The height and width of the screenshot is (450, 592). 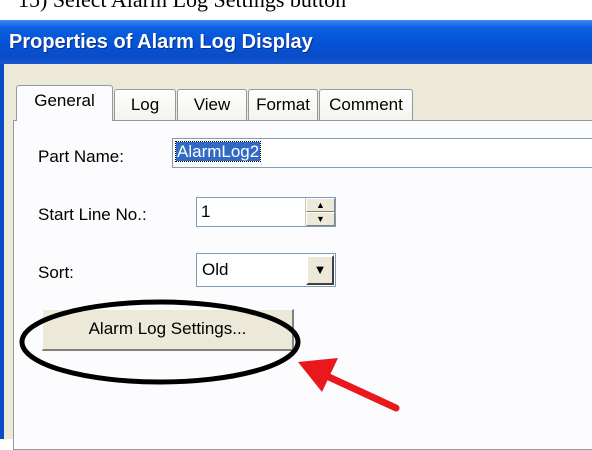 I want to click on document-caption: 15) Select Alarm Log Settings button, so click(x=296, y=5).